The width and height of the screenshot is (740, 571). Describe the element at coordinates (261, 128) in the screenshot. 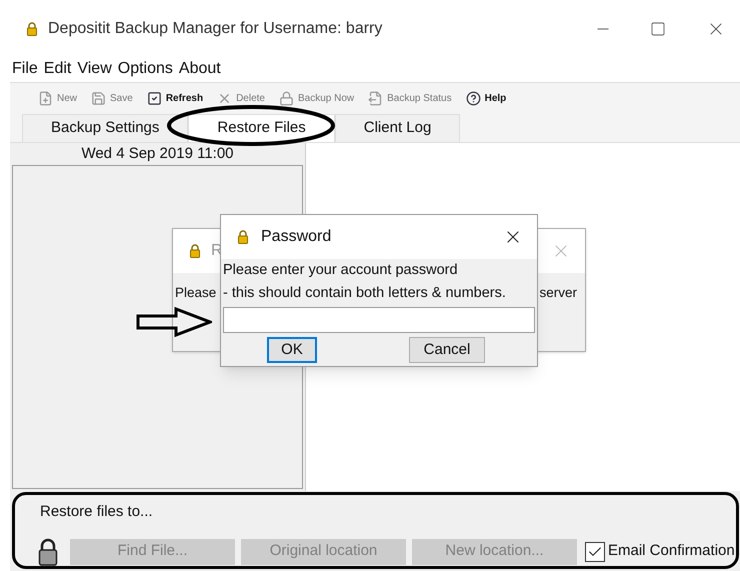

I see `tab: Restore Files` at that location.